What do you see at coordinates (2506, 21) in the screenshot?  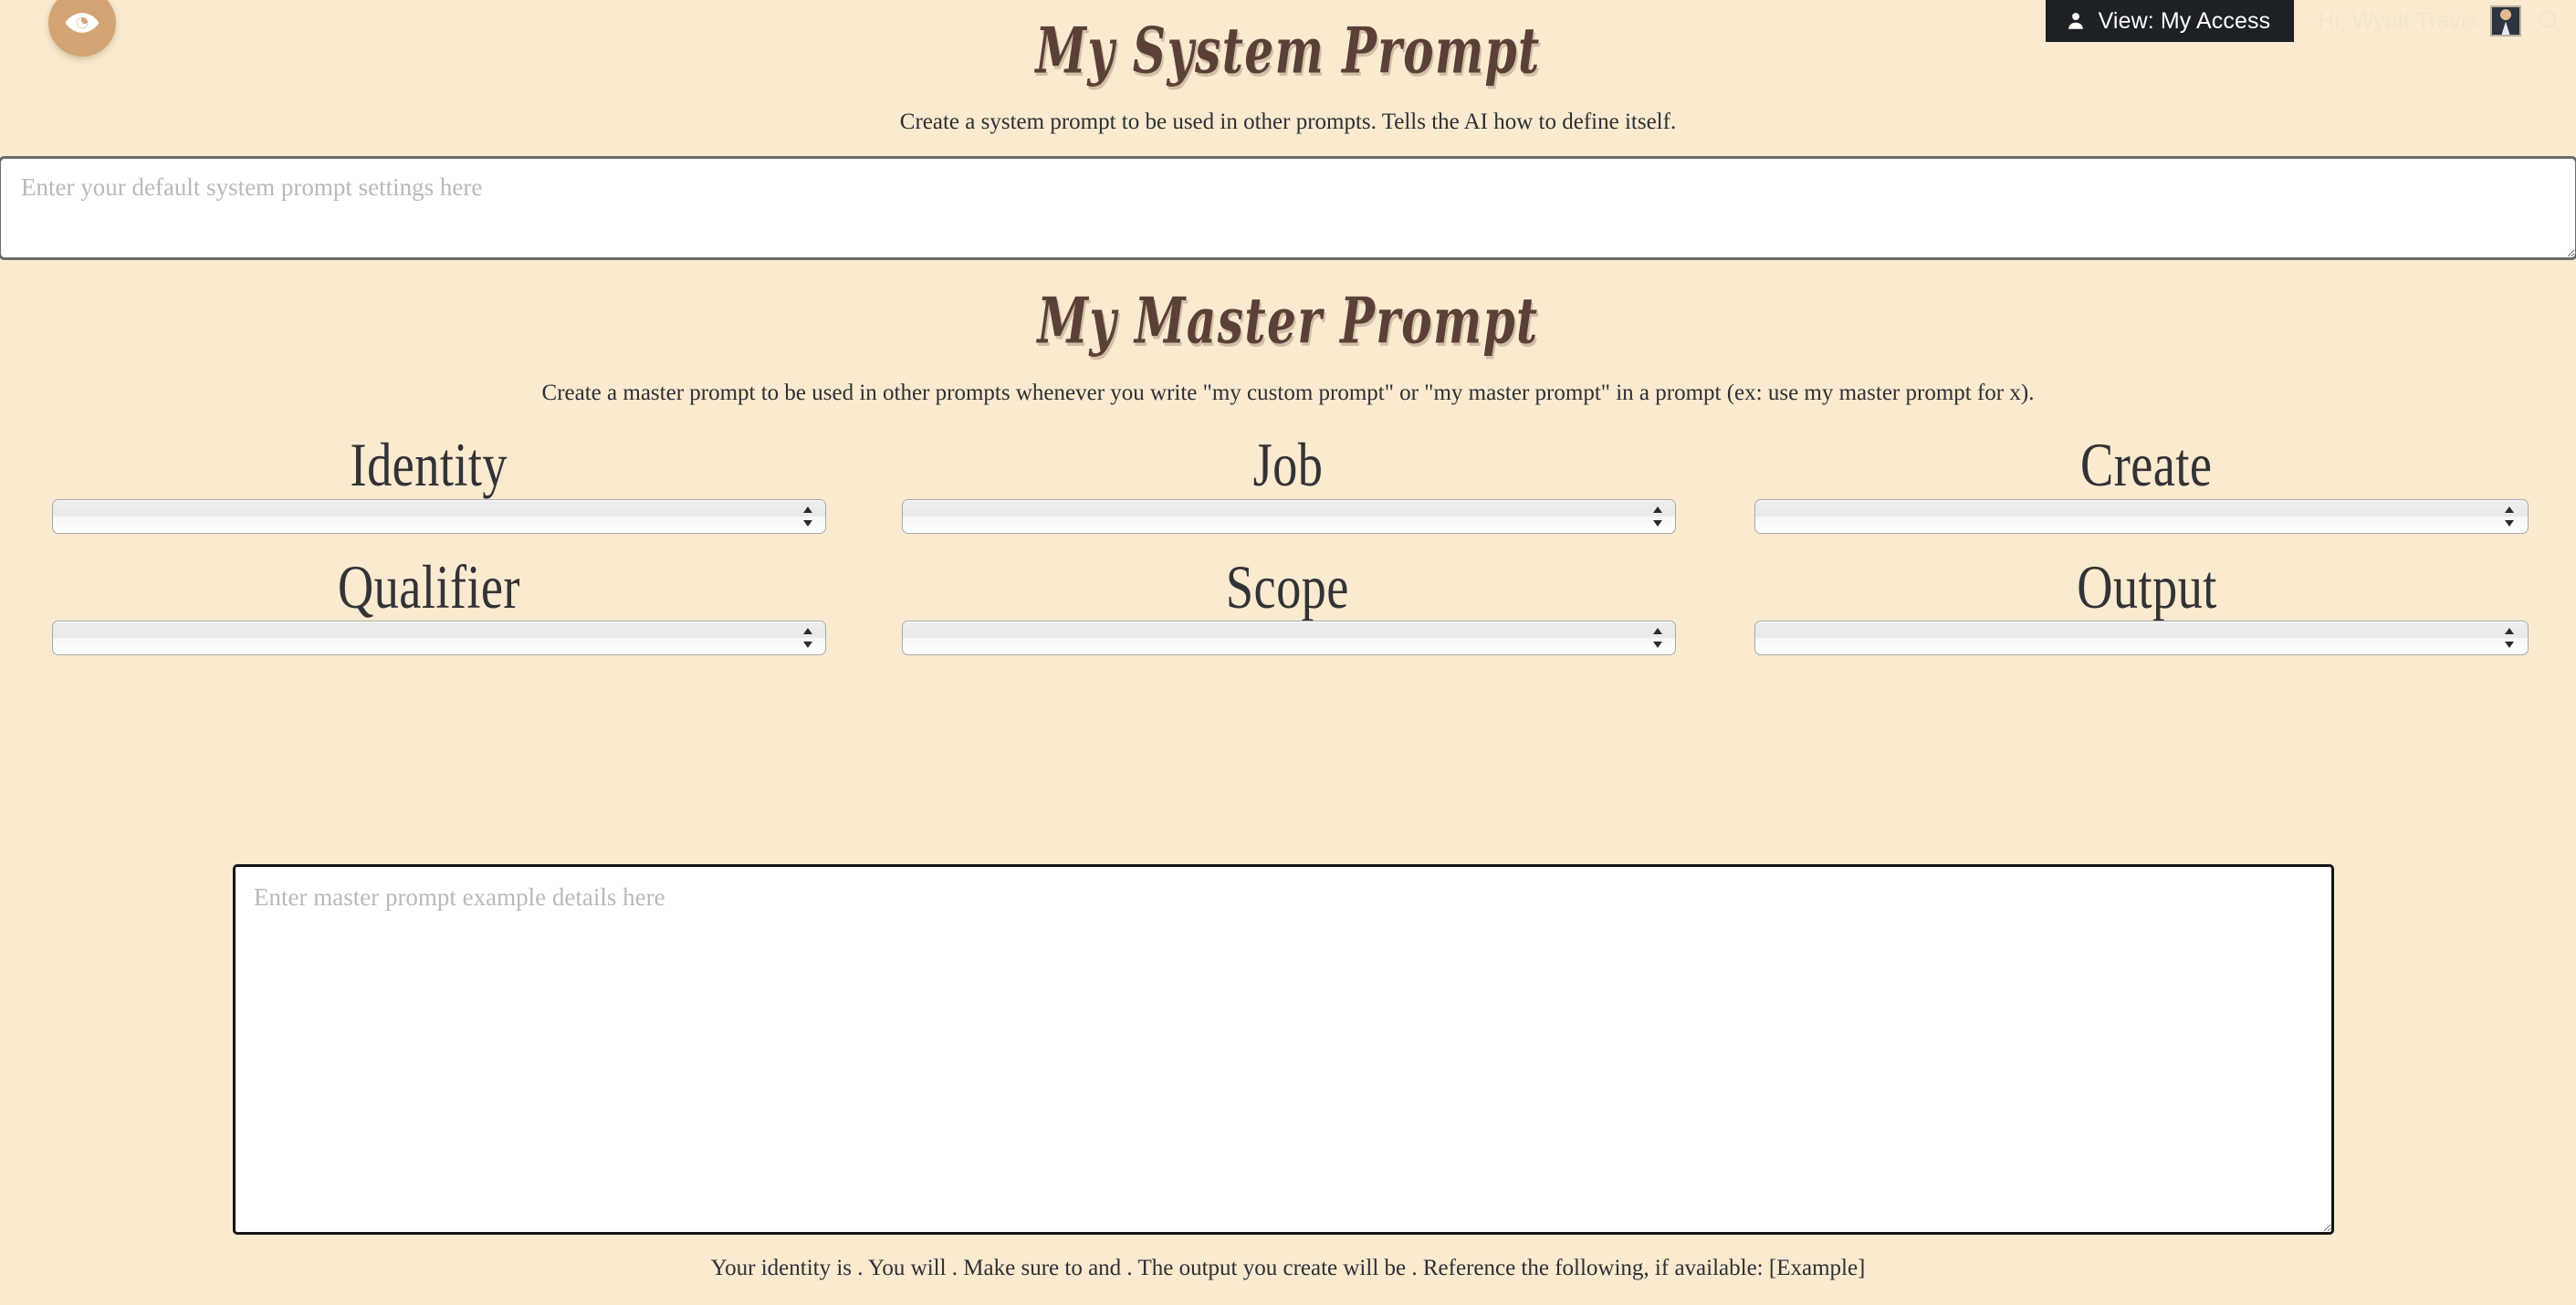 I see `avatar` at bounding box center [2506, 21].